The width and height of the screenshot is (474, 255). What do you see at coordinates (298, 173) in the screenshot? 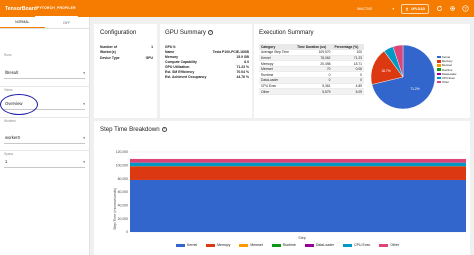
I see `area-memcpy` at bounding box center [298, 173].